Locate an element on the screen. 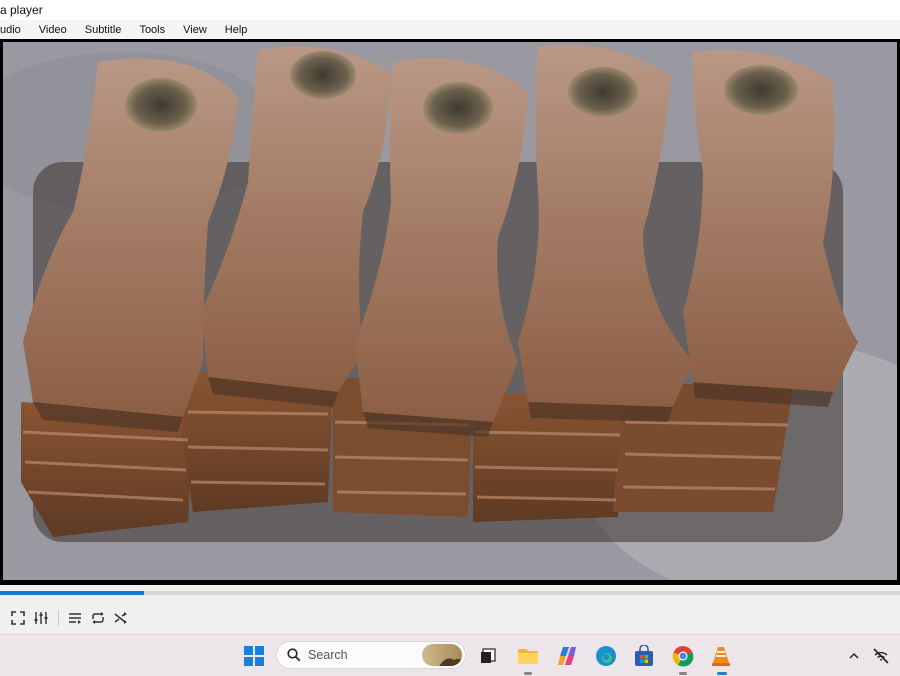 The image size is (900, 676). network-off-icon is located at coordinates (881, 656).